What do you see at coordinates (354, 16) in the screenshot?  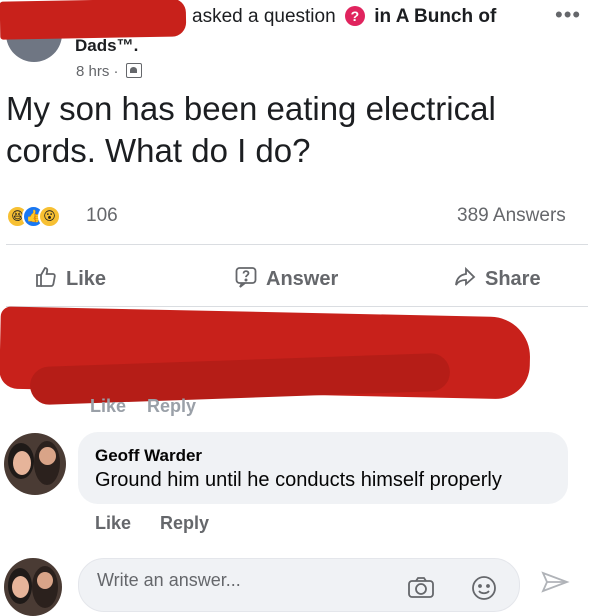 I see `question-icon: ?` at bounding box center [354, 16].